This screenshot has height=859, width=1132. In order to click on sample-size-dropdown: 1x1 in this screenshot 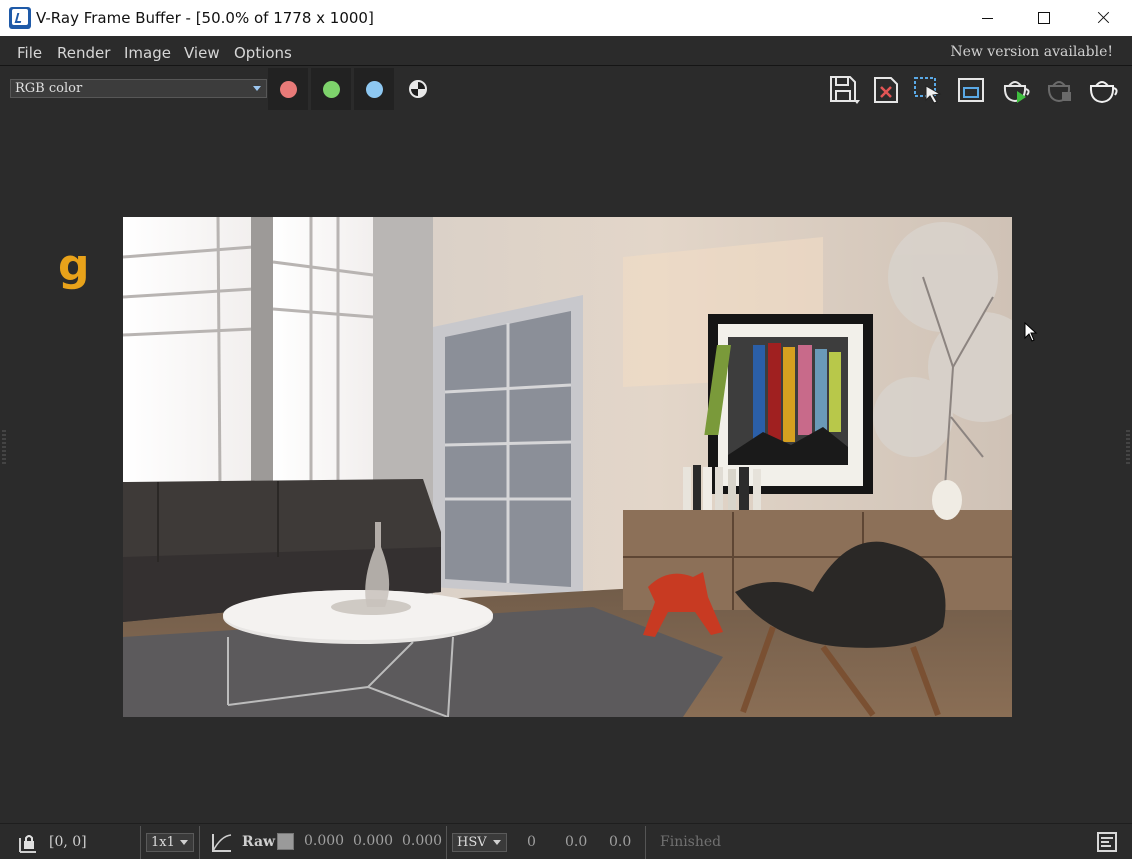, I will do `click(170, 842)`.